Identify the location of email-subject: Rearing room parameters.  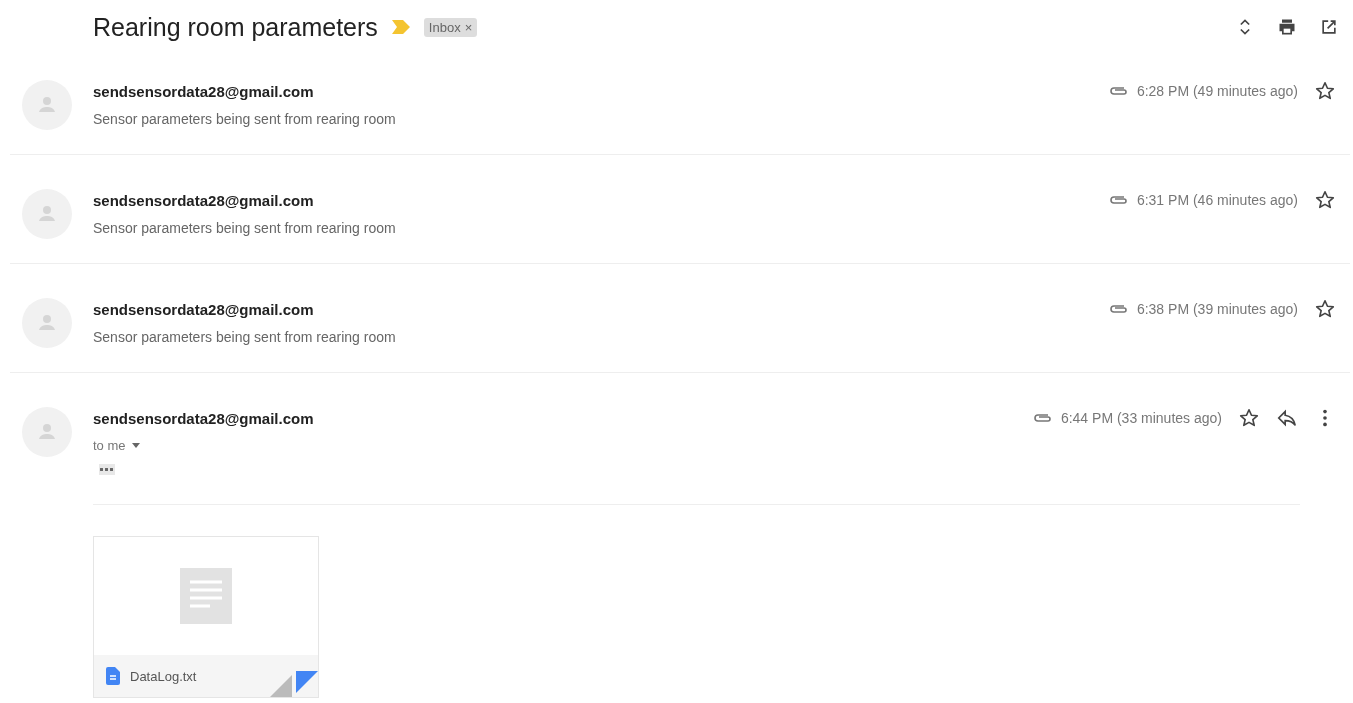
(235, 27).